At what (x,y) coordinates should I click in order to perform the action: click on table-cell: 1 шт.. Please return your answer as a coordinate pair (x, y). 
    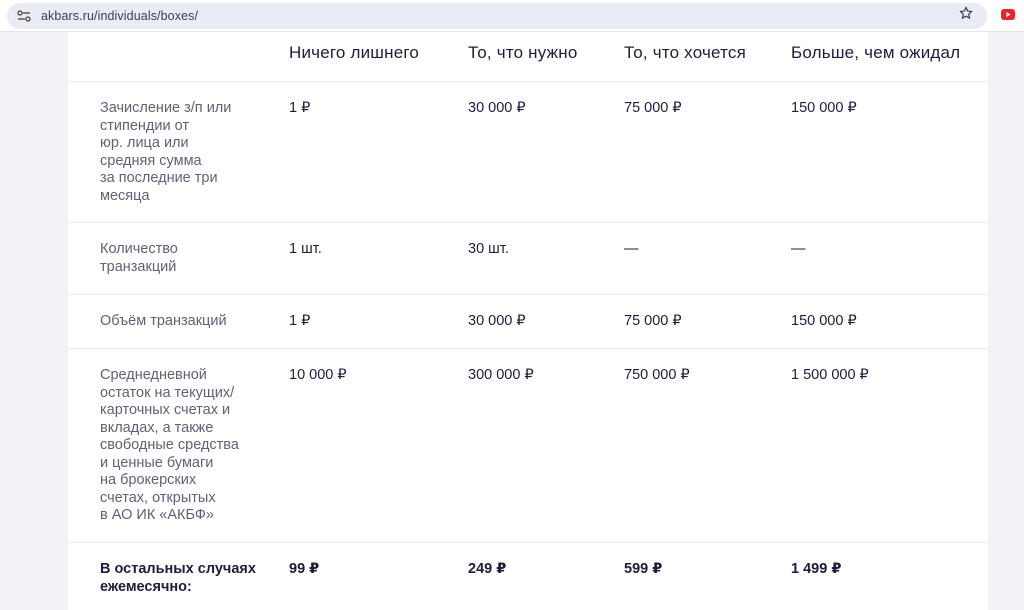
    Looking at the image, I should click on (305, 249).